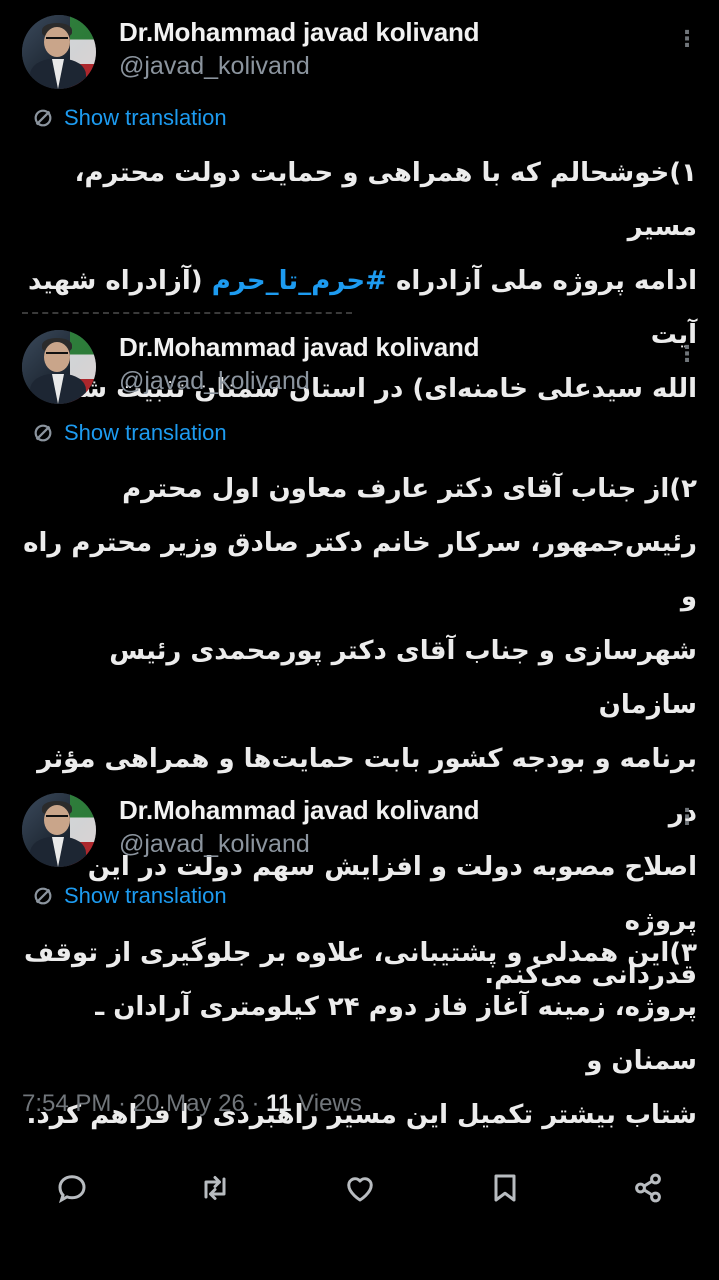 The height and width of the screenshot is (1280, 719). Describe the element at coordinates (546, 281) in the screenshot. I see `tweet-line-part: ادامه پروژه ملی آزادراه` at that location.